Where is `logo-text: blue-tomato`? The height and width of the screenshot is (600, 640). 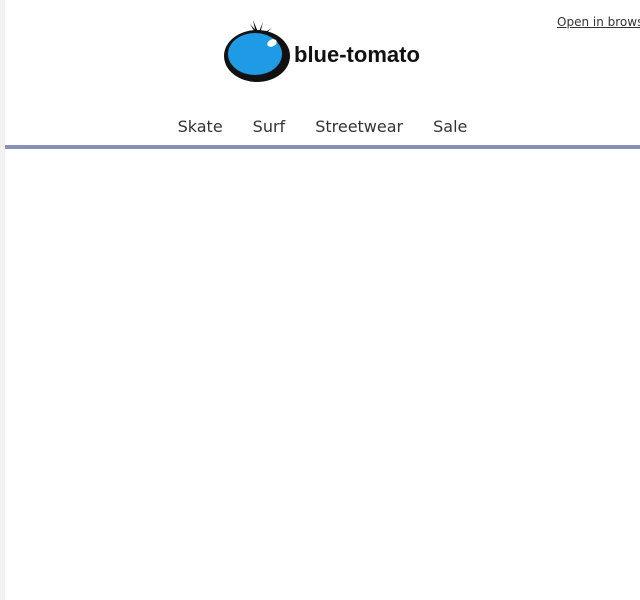
logo-text: blue-tomato is located at coordinates (357, 54).